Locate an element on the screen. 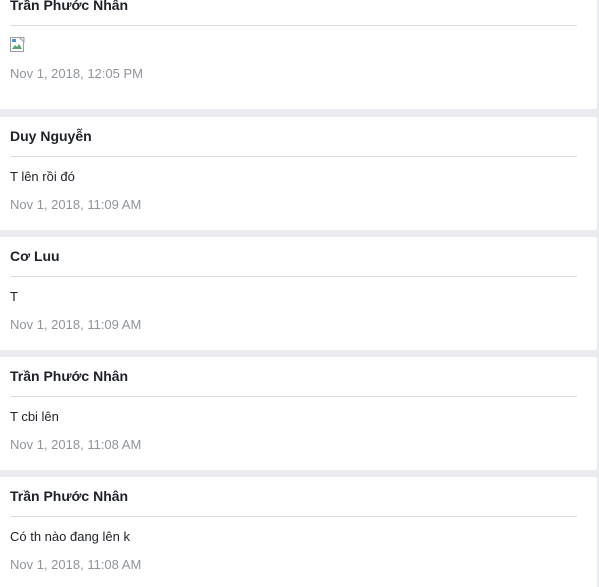 Image resolution: width=599 pixels, height=587 pixels. message-content: T is located at coordinates (14, 296).